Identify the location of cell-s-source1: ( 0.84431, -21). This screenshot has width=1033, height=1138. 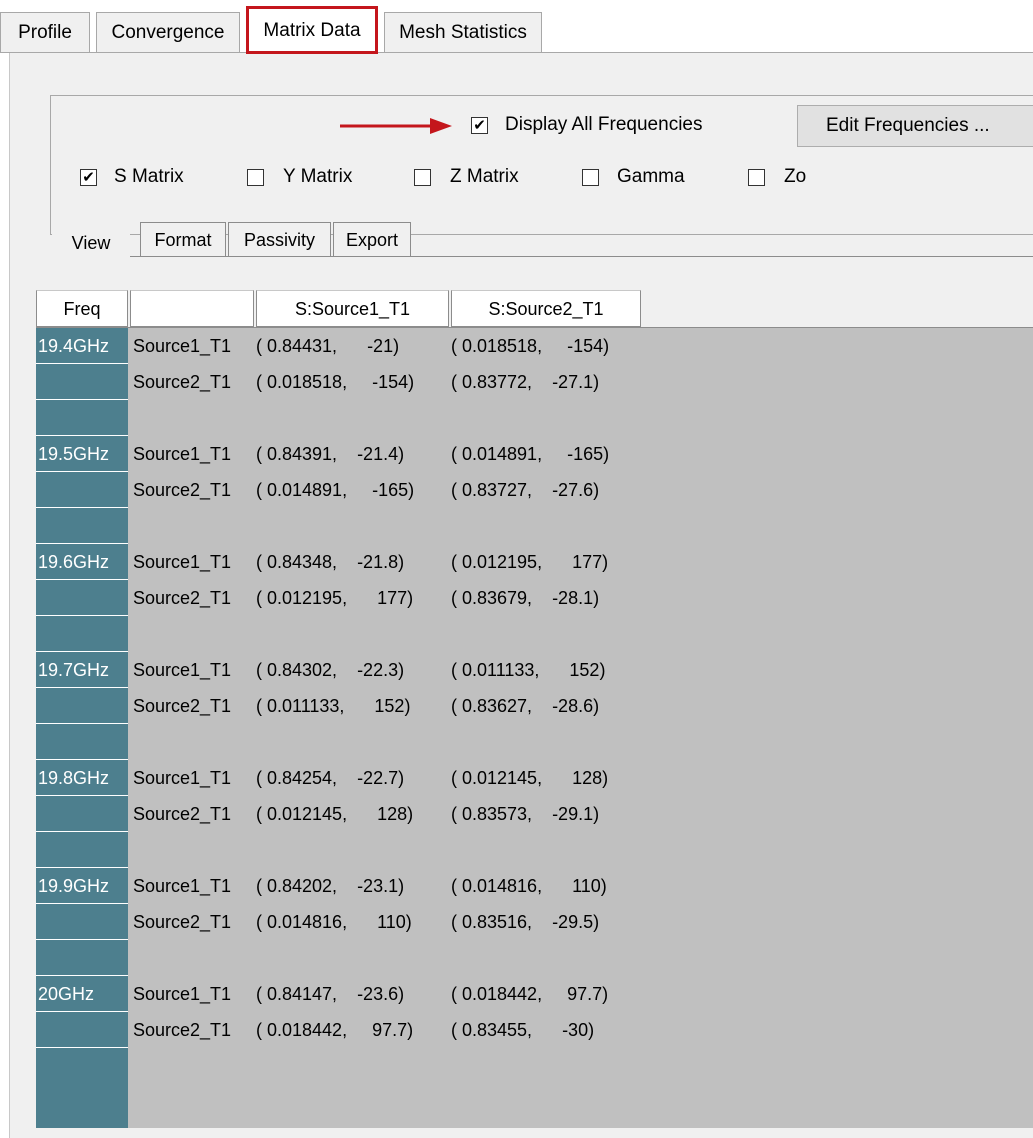
(327, 346).